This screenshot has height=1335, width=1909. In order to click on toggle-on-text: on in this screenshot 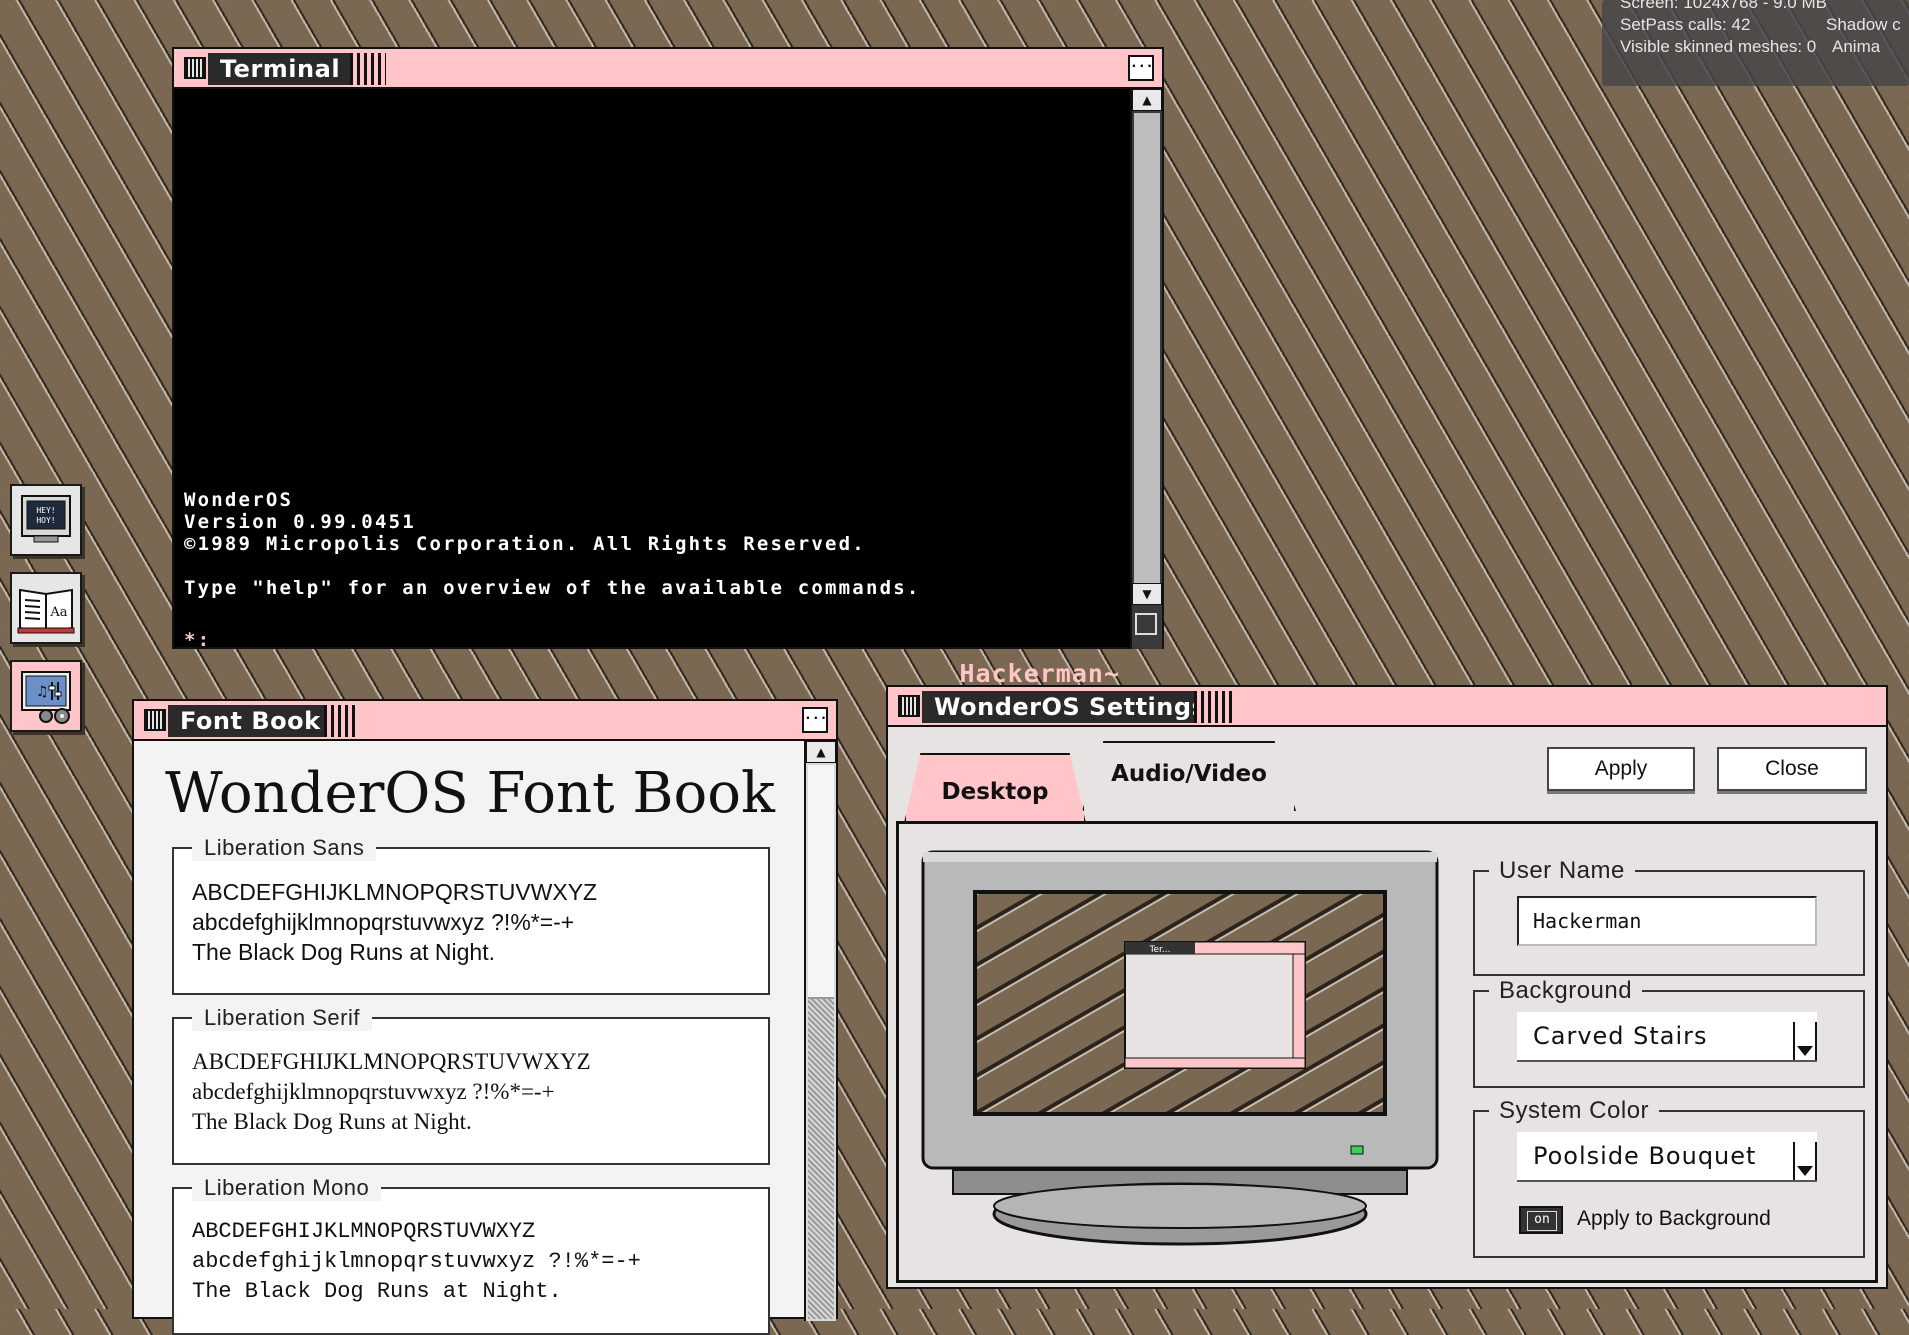, I will do `click(1542, 1221)`.